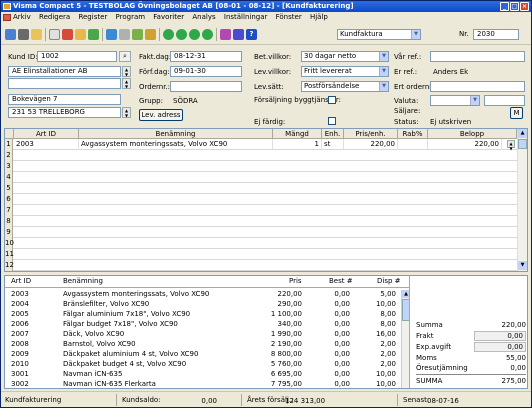 Image resolution: width=532 pixels, height=408 pixels. Describe the element at coordinates (202, 374) in the screenshot. I see `list-item: 3001 Navman iCN-635 6 695,00 0,00 10,00` at that location.